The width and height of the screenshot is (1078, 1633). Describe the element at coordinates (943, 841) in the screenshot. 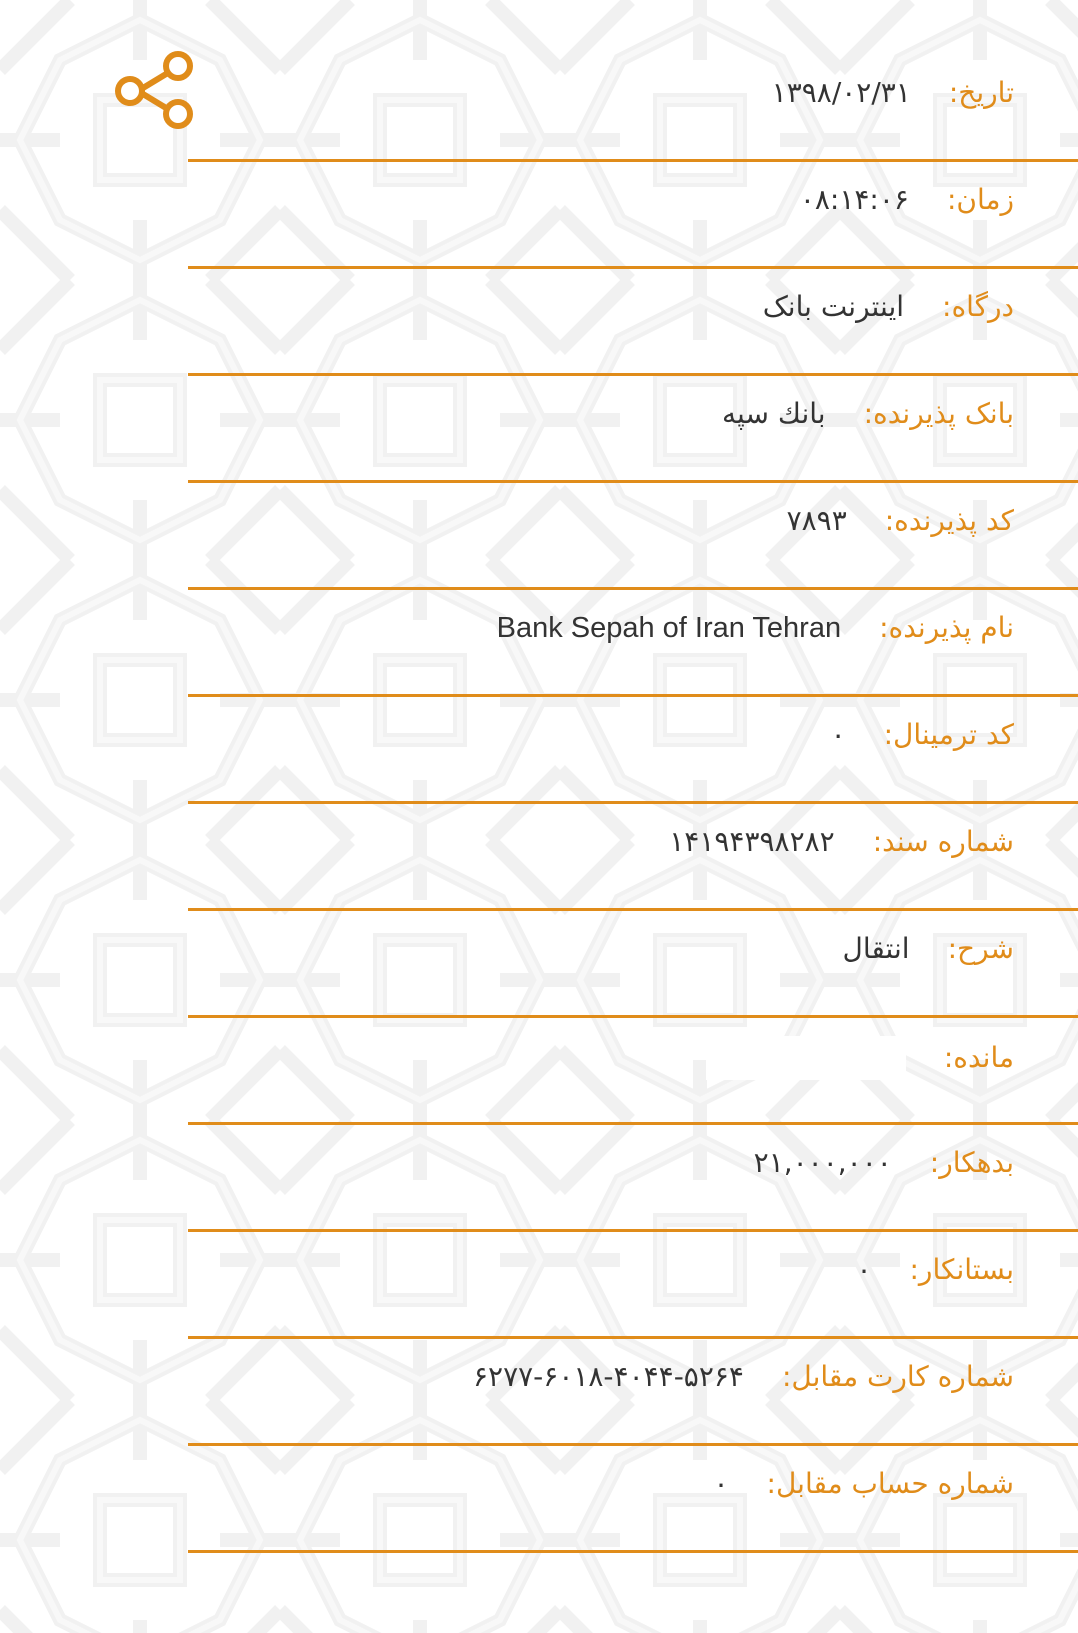

I see `document-number-label: شماره سند:` at that location.